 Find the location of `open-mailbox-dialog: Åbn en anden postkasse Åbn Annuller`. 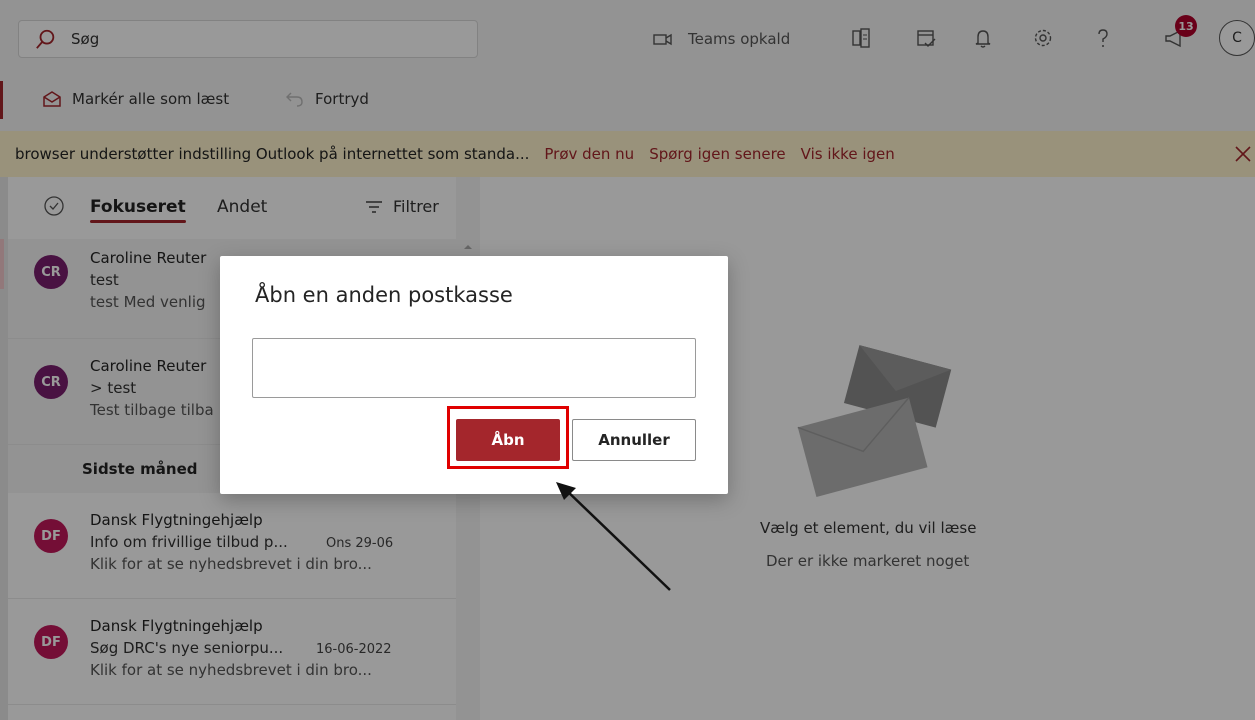

open-mailbox-dialog: Åbn en anden postkasse Åbn Annuller is located at coordinates (474, 375).